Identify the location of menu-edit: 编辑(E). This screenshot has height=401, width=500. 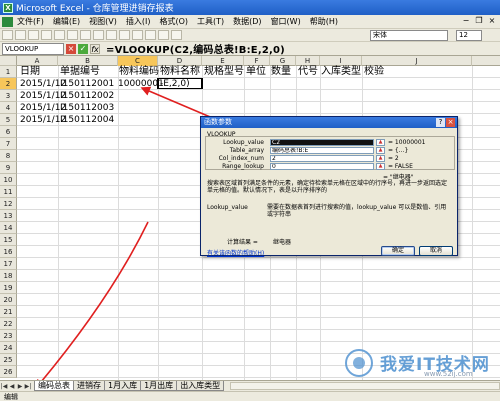
(66, 21).